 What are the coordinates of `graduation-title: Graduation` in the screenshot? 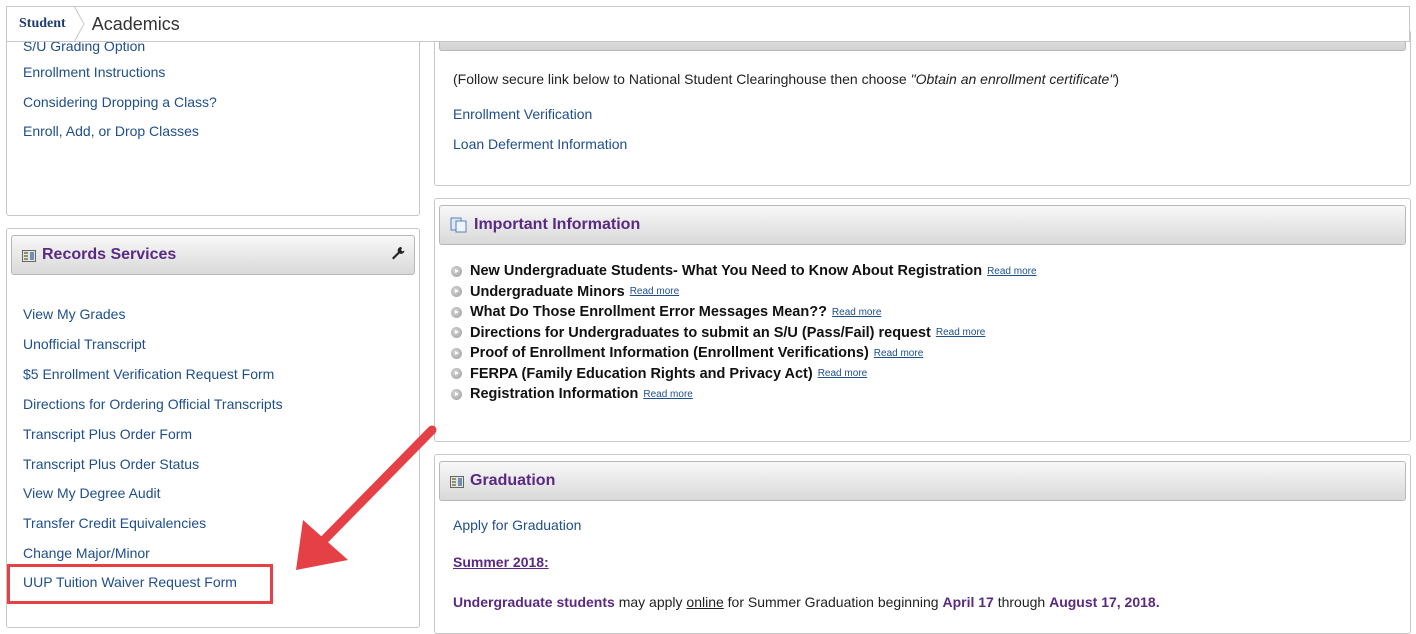 It's located at (513, 480).